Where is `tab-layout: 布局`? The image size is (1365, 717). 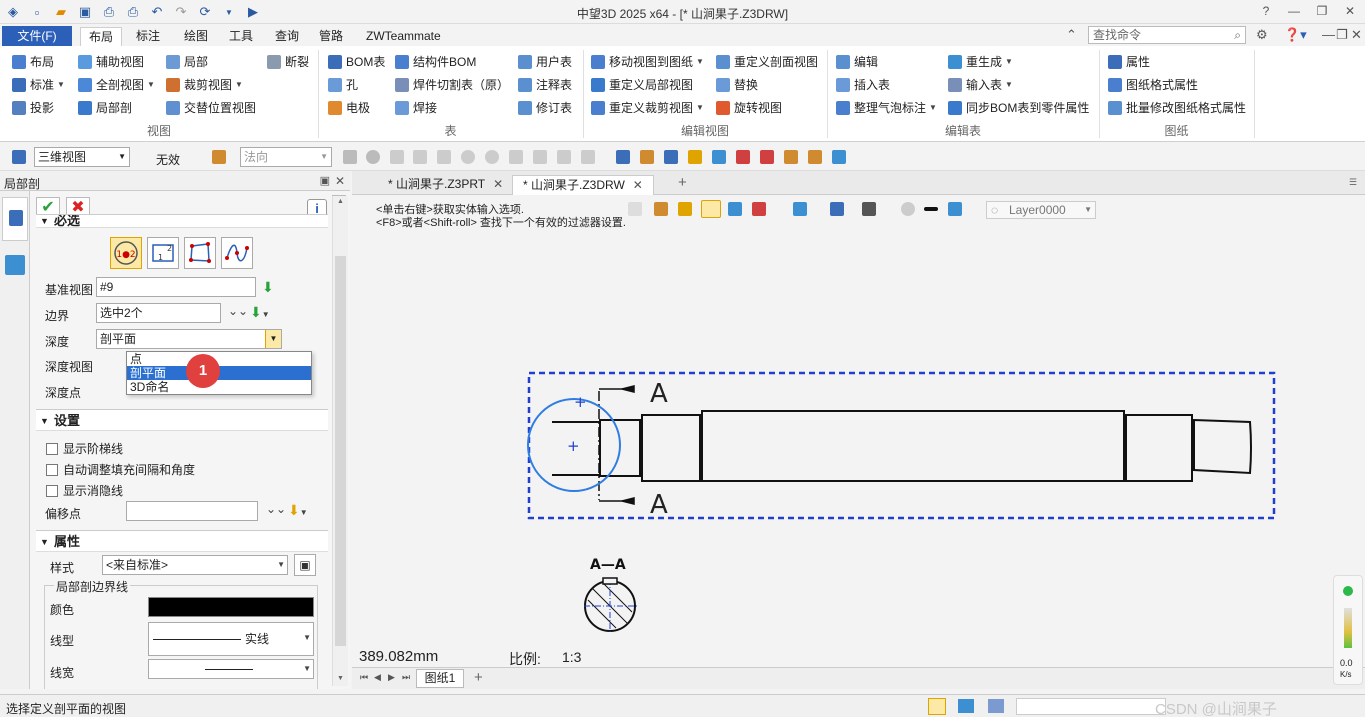 tab-layout: 布局 is located at coordinates (101, 36).